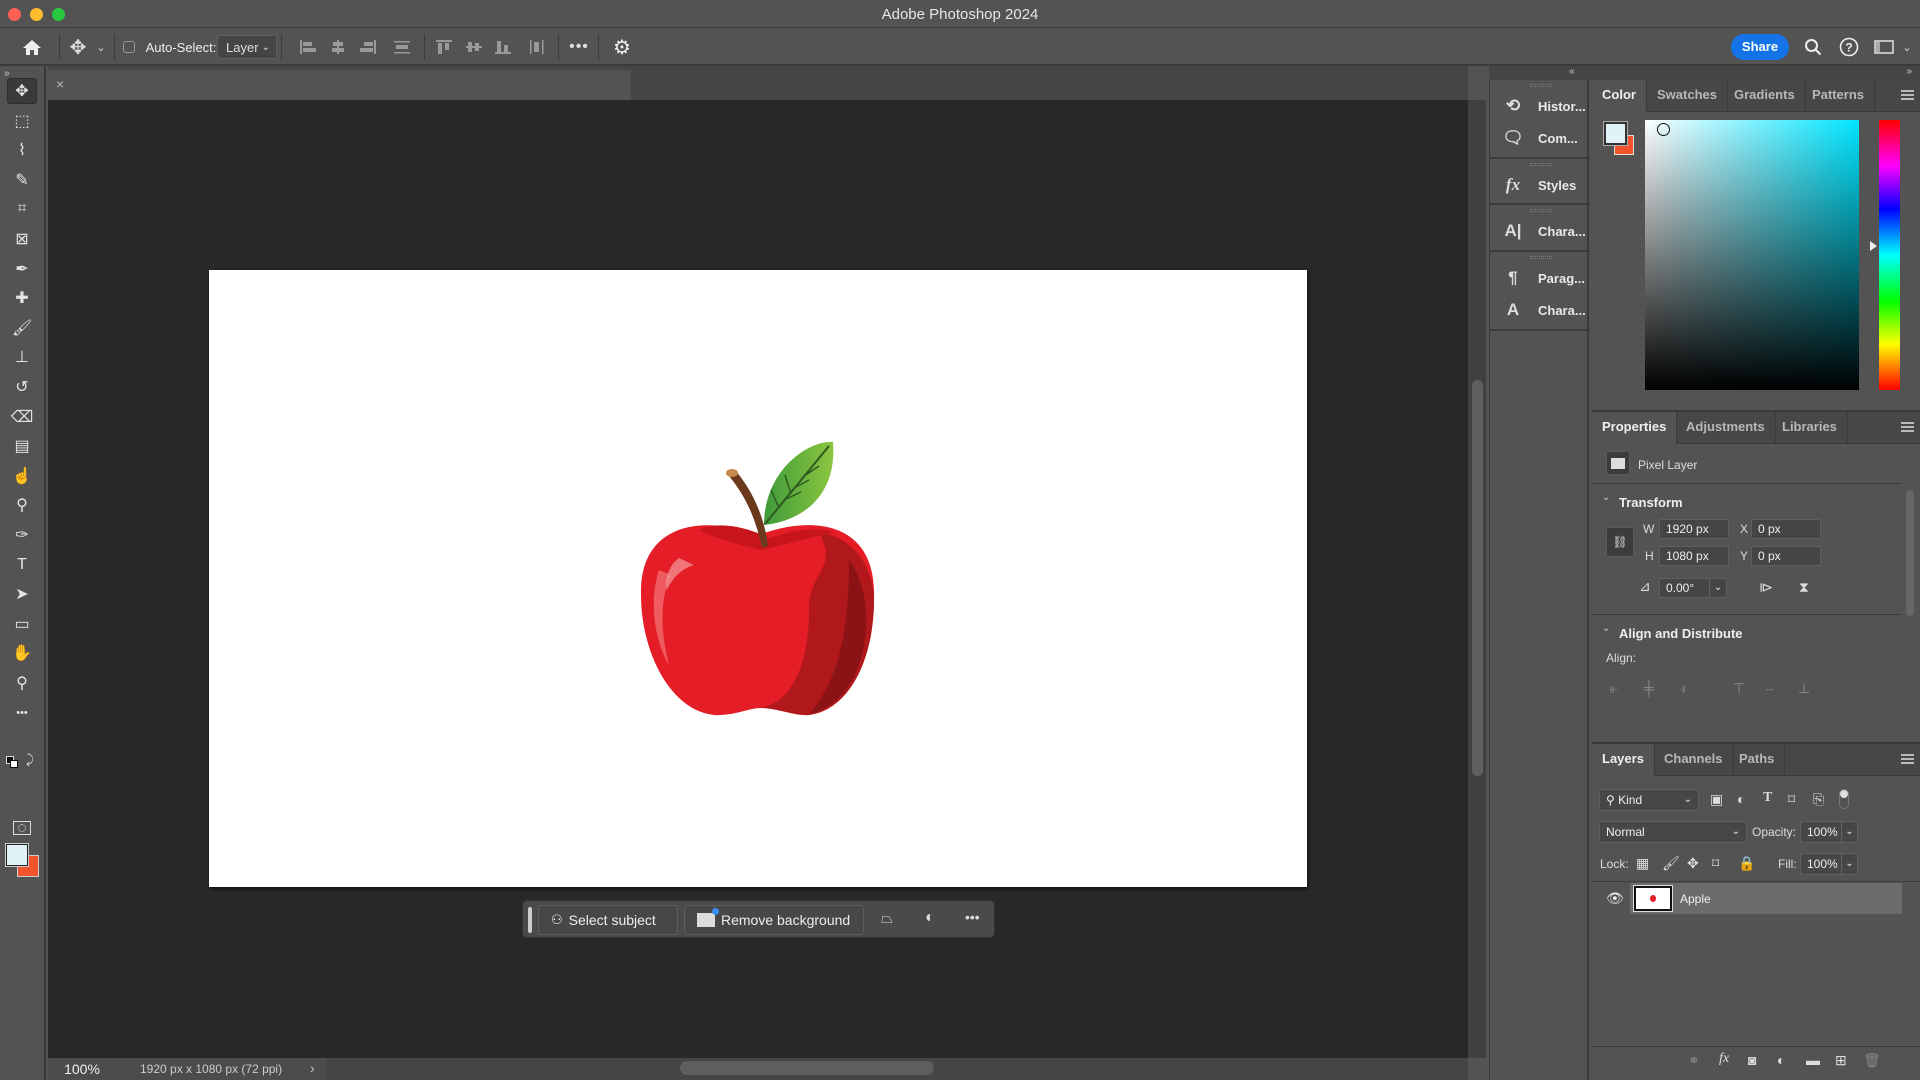  I want to click on lock-transparent-pixels-button: ▦, so click(1642, 863).